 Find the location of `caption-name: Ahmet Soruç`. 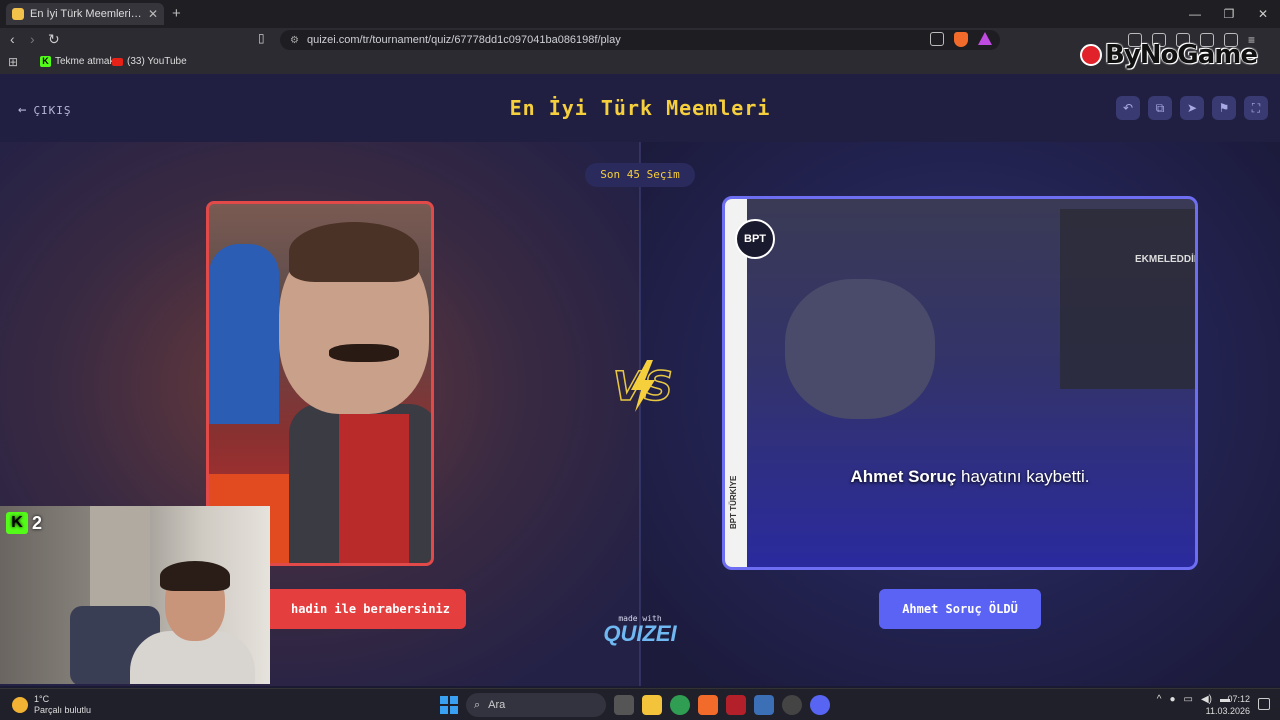

caption-name: Ahmet Soruç is located at coordinates (903, 476).